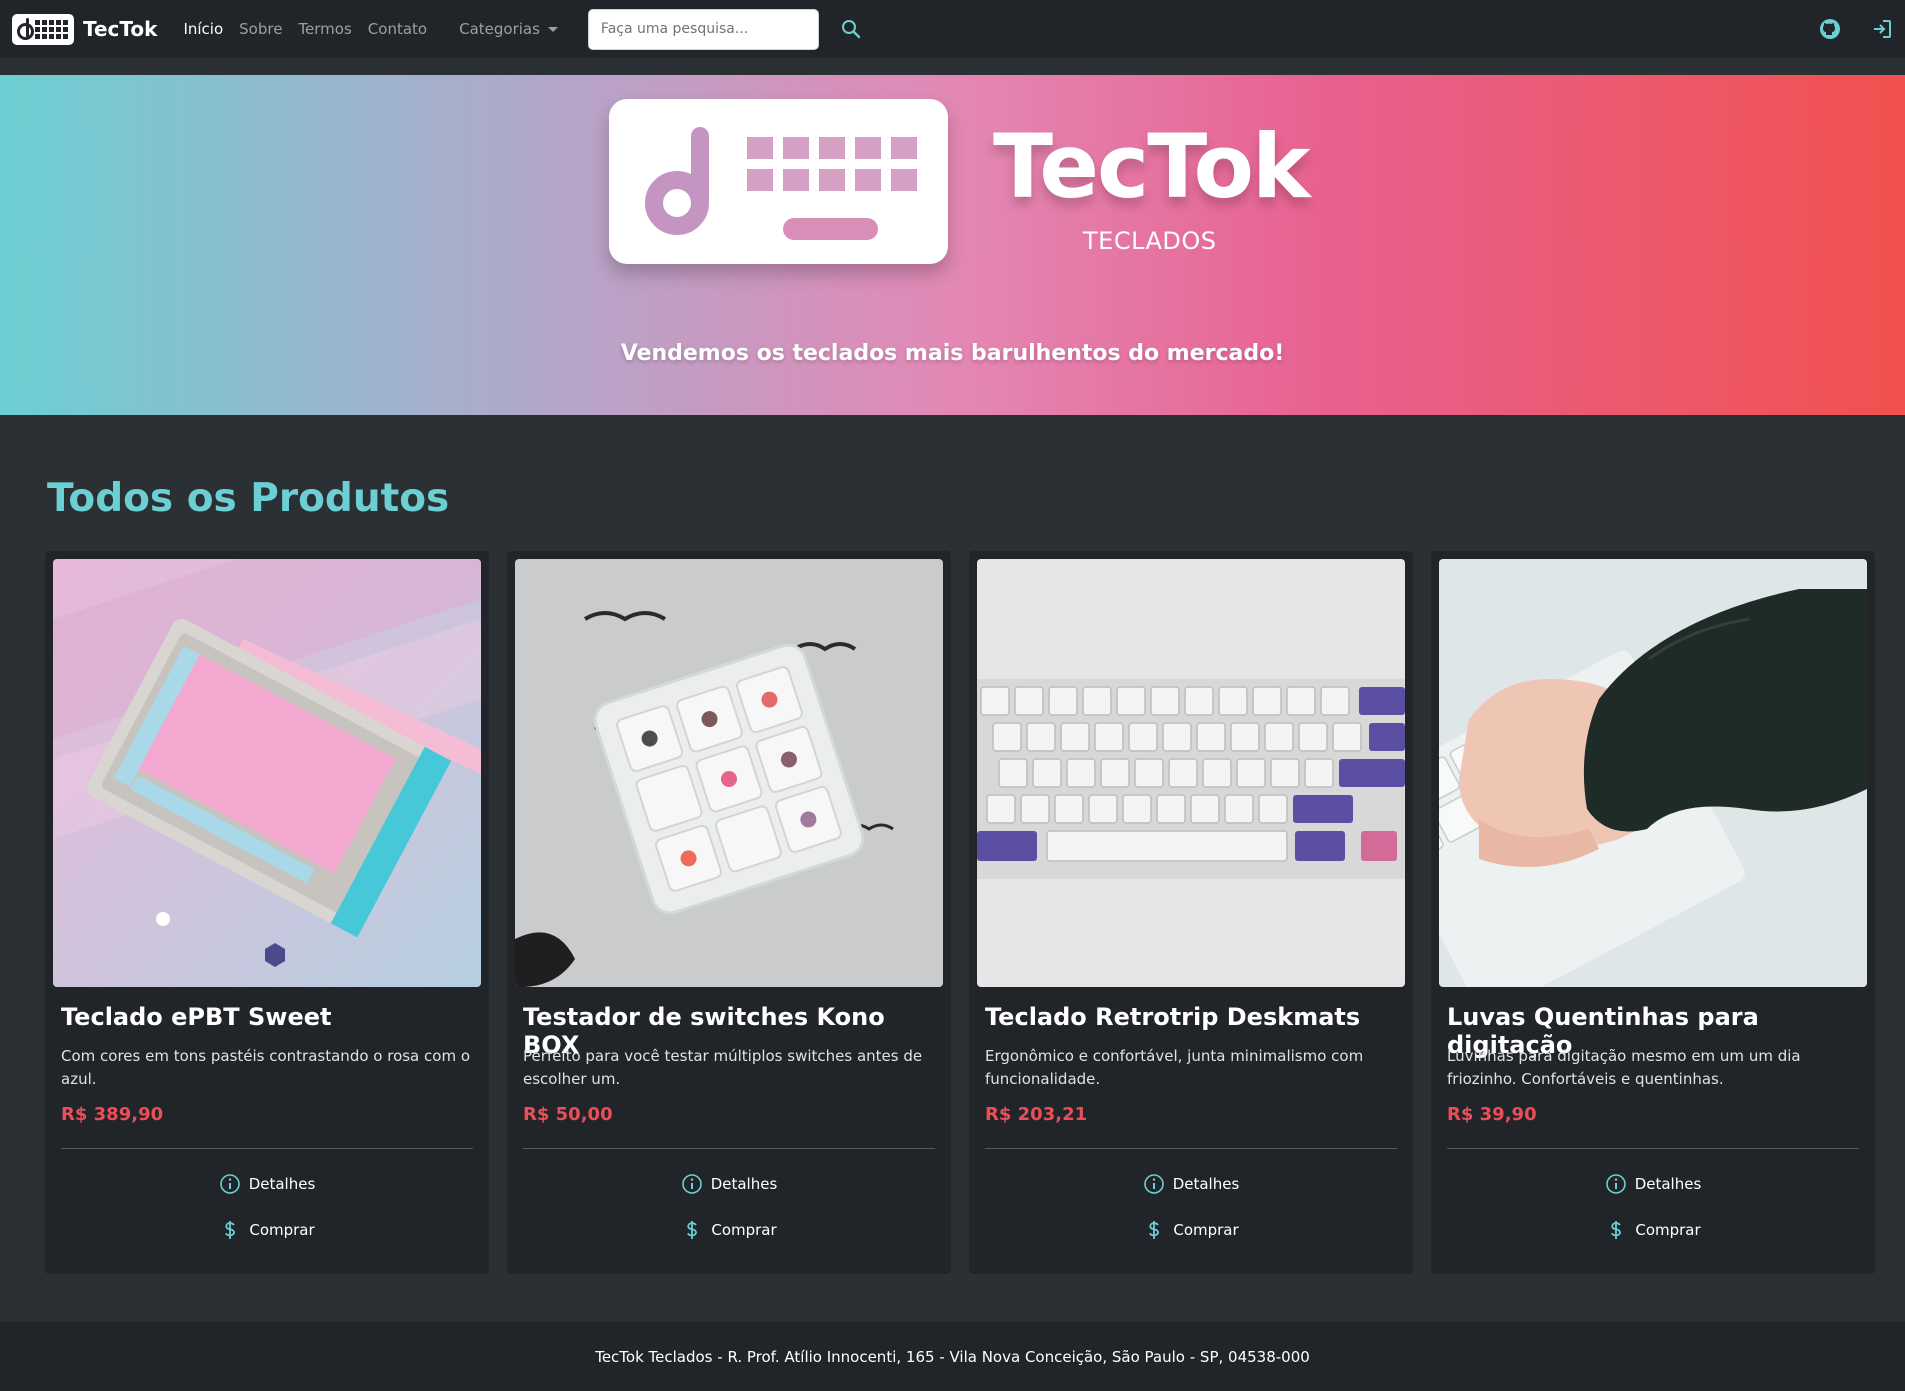 Image resolution: width=1905 pixels, height=1391 pixels. What do you see at coordinates (260, 29) in the screenshot?
I see `nav-link-sobre: Sobre` at bounding box center [260, 29].